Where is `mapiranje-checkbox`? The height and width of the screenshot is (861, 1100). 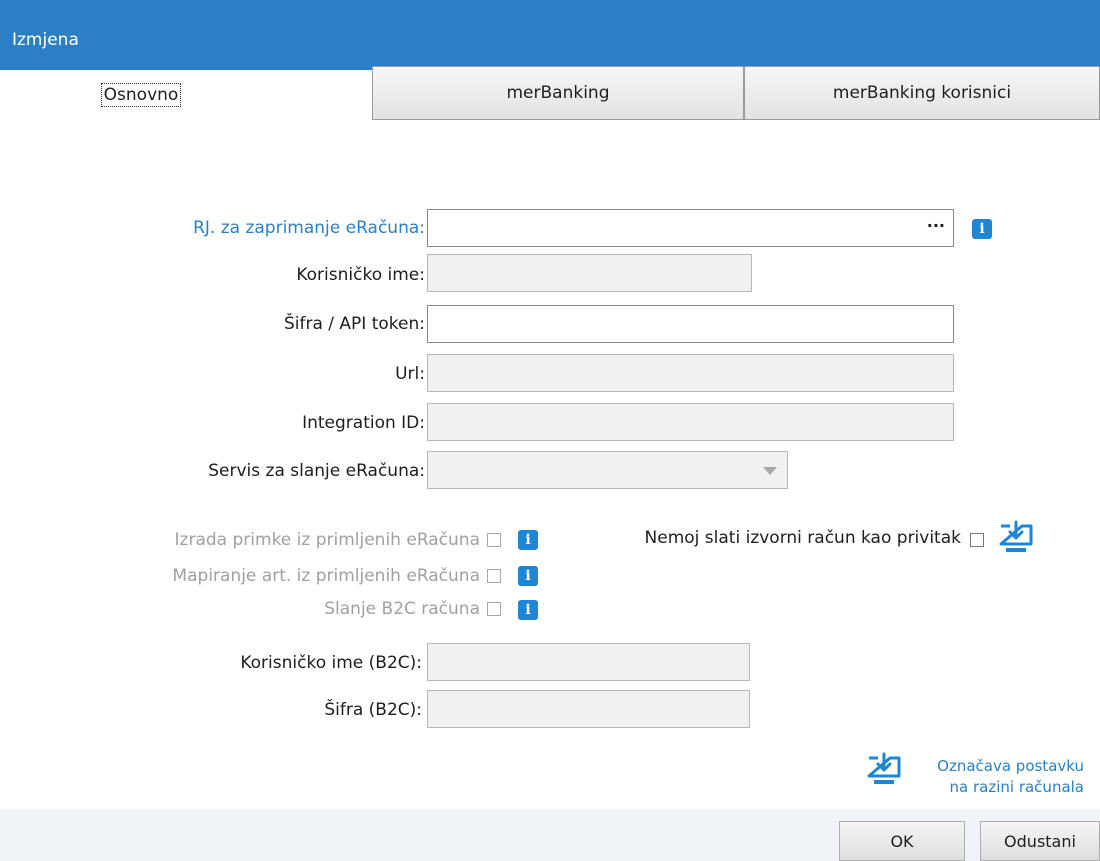 mapiranje-checkbox is located at coordinates (494, 576).